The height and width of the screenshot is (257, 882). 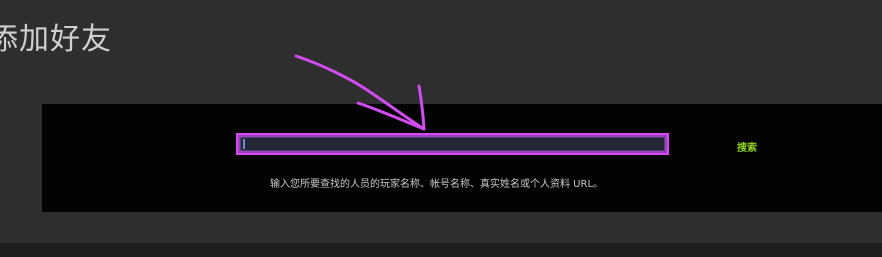 I want to click on bottom-divider, so click(x=441, y=250).